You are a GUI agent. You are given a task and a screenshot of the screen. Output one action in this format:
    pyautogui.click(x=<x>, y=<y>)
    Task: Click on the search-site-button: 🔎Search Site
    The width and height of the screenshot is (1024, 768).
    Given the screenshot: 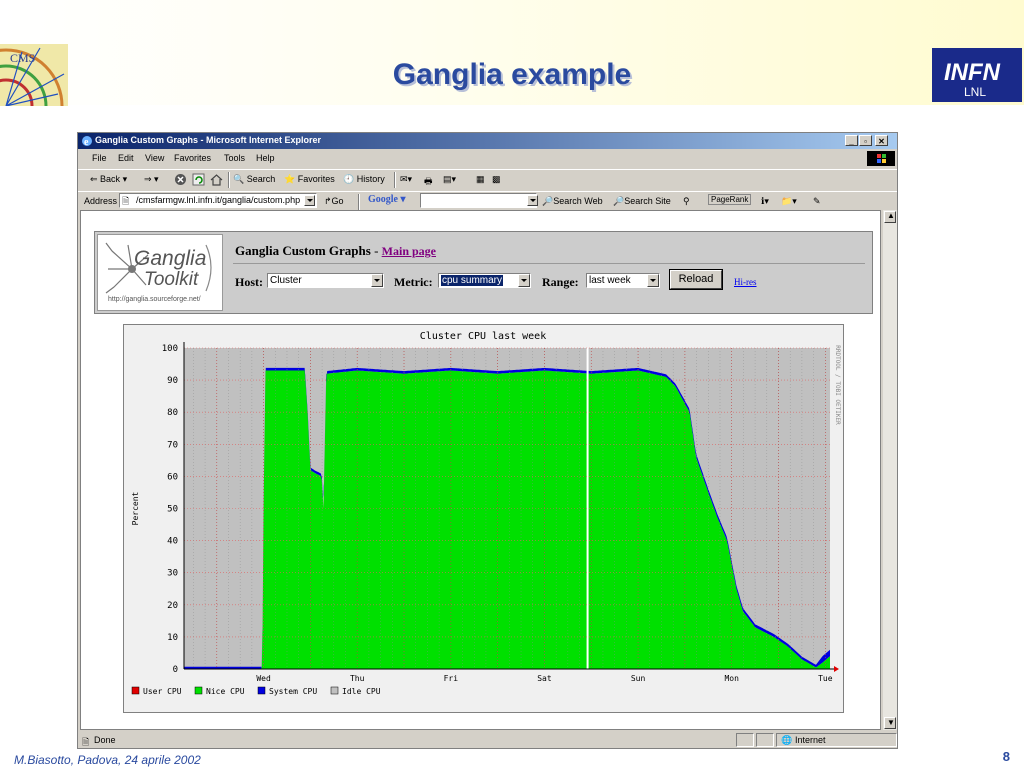 What is the action you would take?
    pyautogui.click(x=642, y=201)
    